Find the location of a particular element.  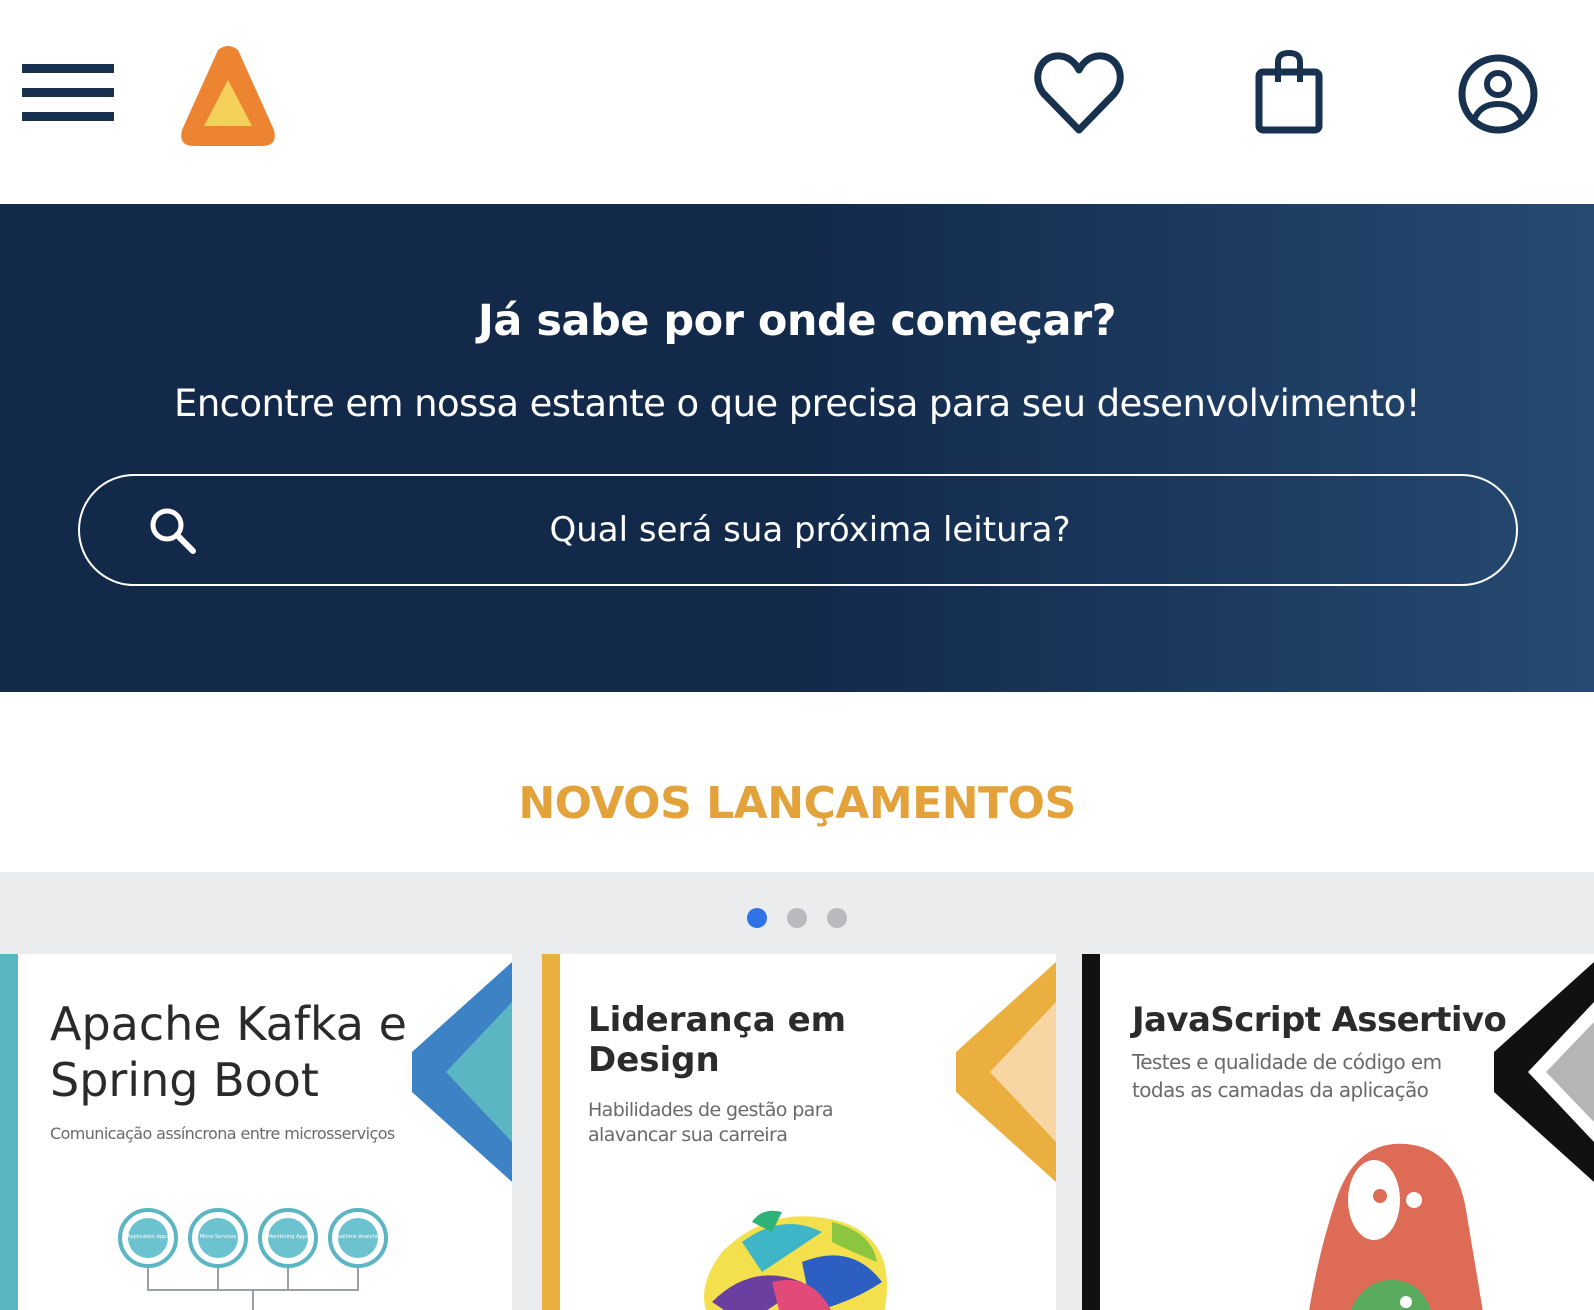

releases-title: NOVOS LANÇAMENTOS is located at coordinates (797, 803).